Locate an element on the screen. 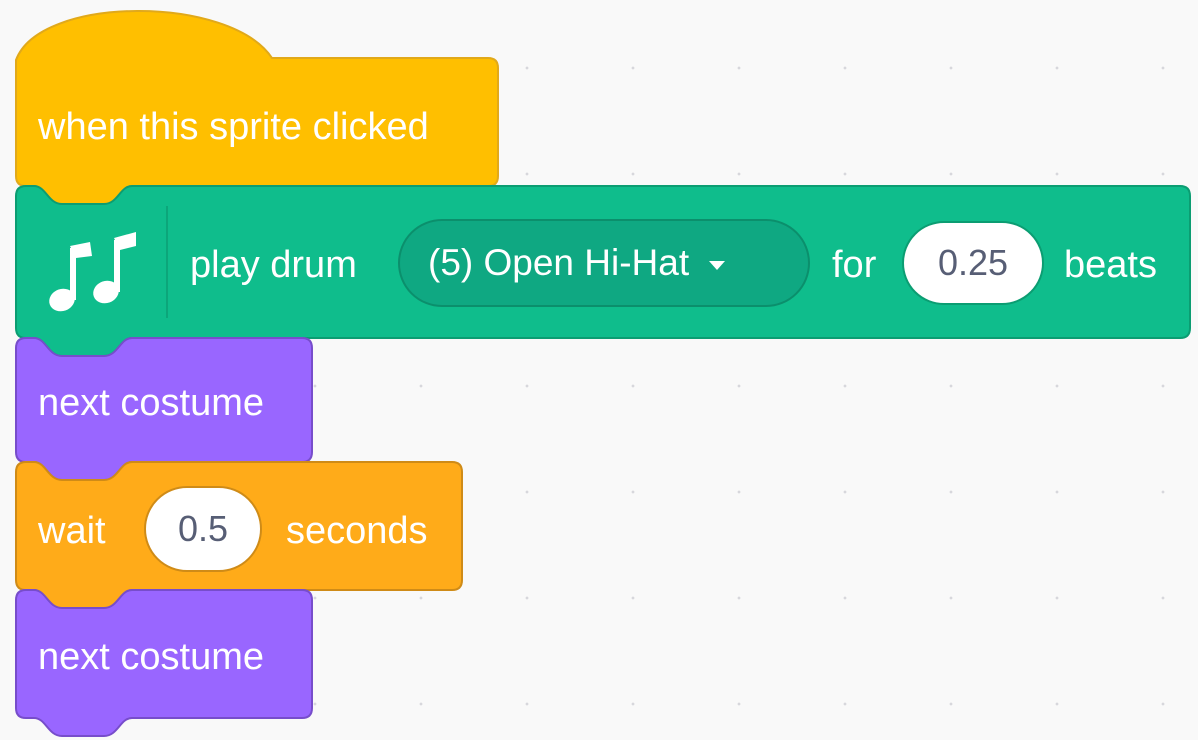  drum-dropdown-value: (5) Open Hi-Hat is located at coordinates (559, 262).